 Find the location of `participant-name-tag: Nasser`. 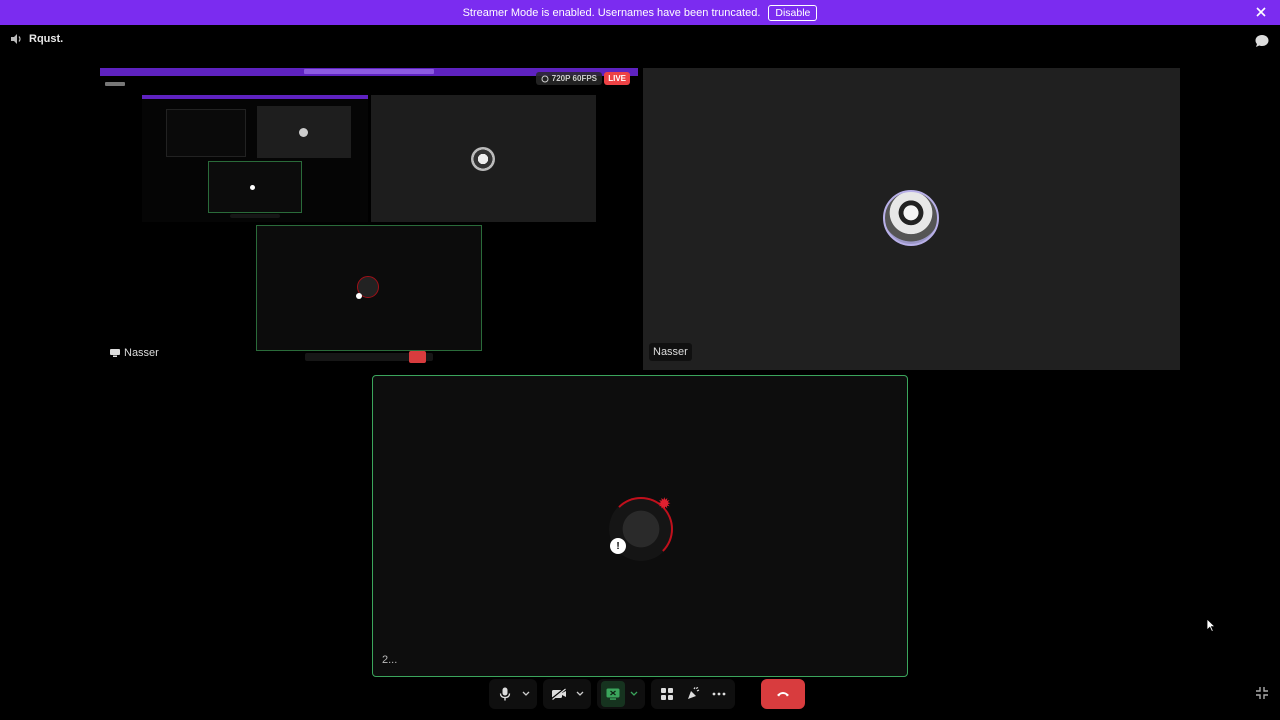

participant-name-tag: Nasser is located at coordinates (670, 352).